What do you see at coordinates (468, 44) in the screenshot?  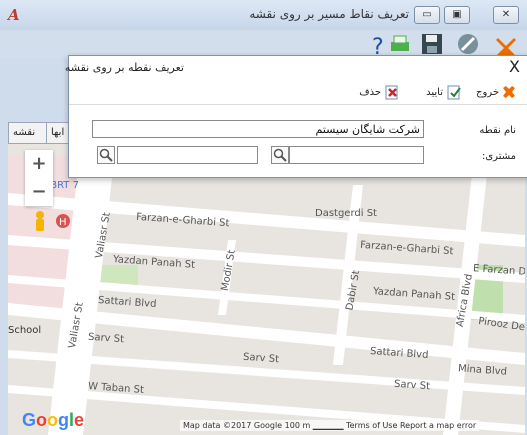 I see `cancel-icon` at bounding box center [468, 44].